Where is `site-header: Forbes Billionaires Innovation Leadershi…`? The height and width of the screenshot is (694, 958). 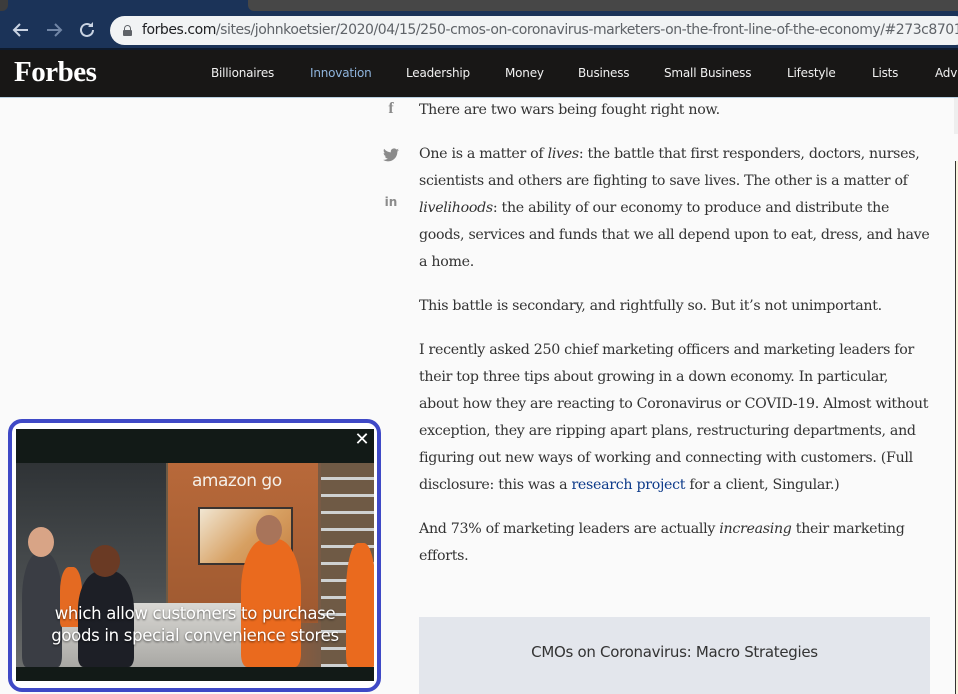
site-header: Forbes Billionaires Innovation Leadershi… is located at coordinates (479, 74).